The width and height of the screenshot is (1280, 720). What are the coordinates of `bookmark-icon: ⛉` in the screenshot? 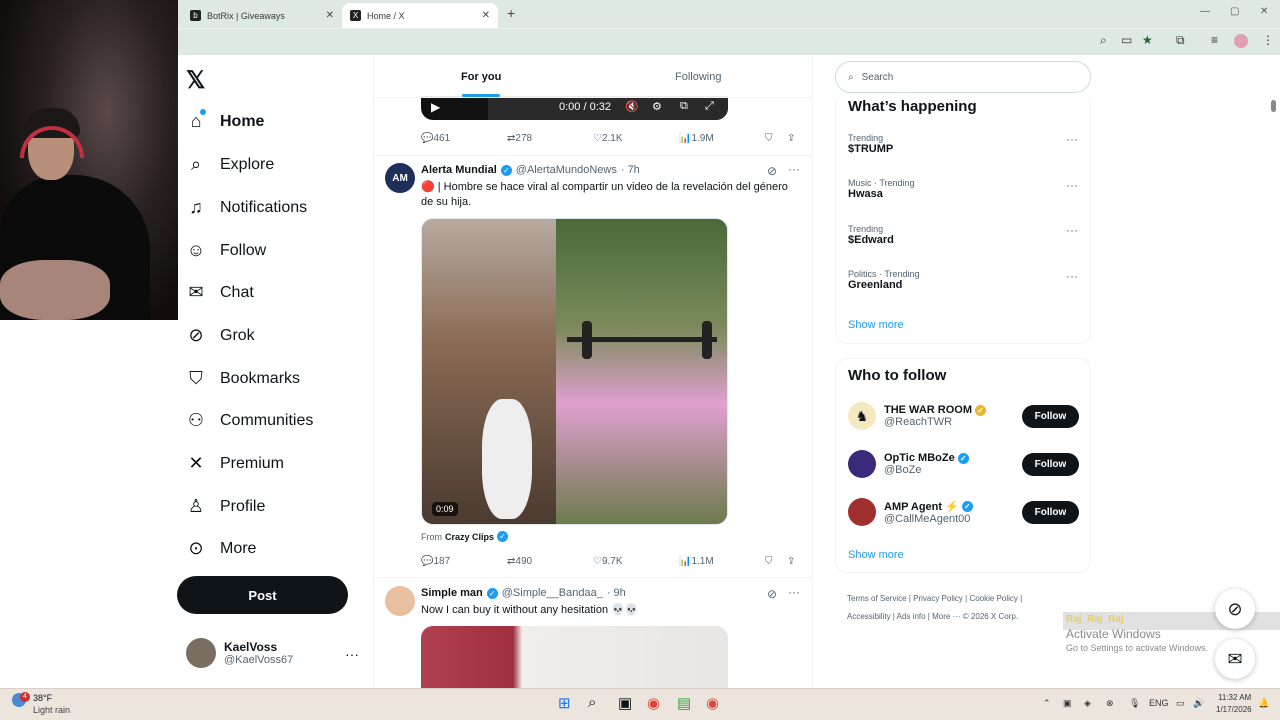 It's located at (769, 138).